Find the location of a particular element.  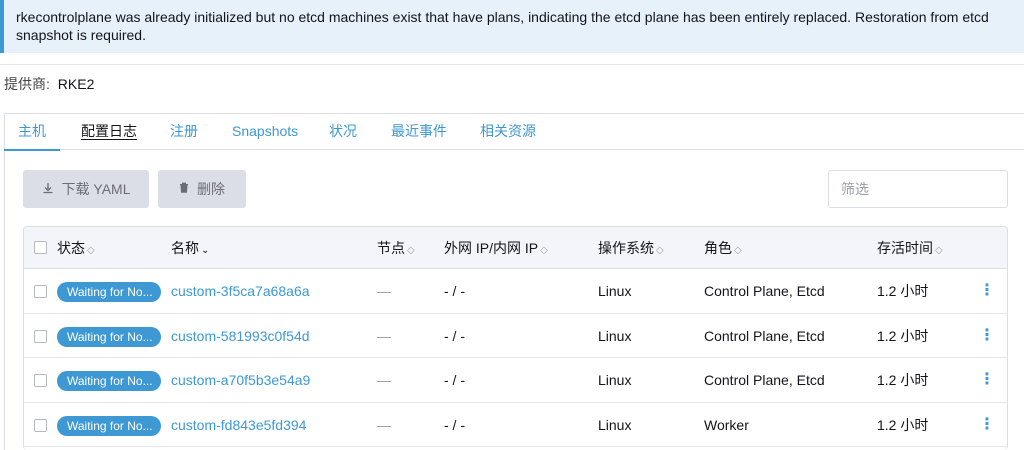

download-icon is located at coordinates (48, 189).